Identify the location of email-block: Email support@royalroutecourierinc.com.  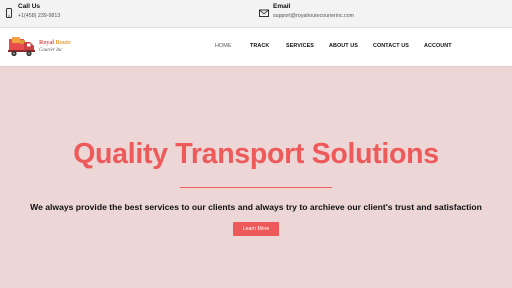
(306, 12).